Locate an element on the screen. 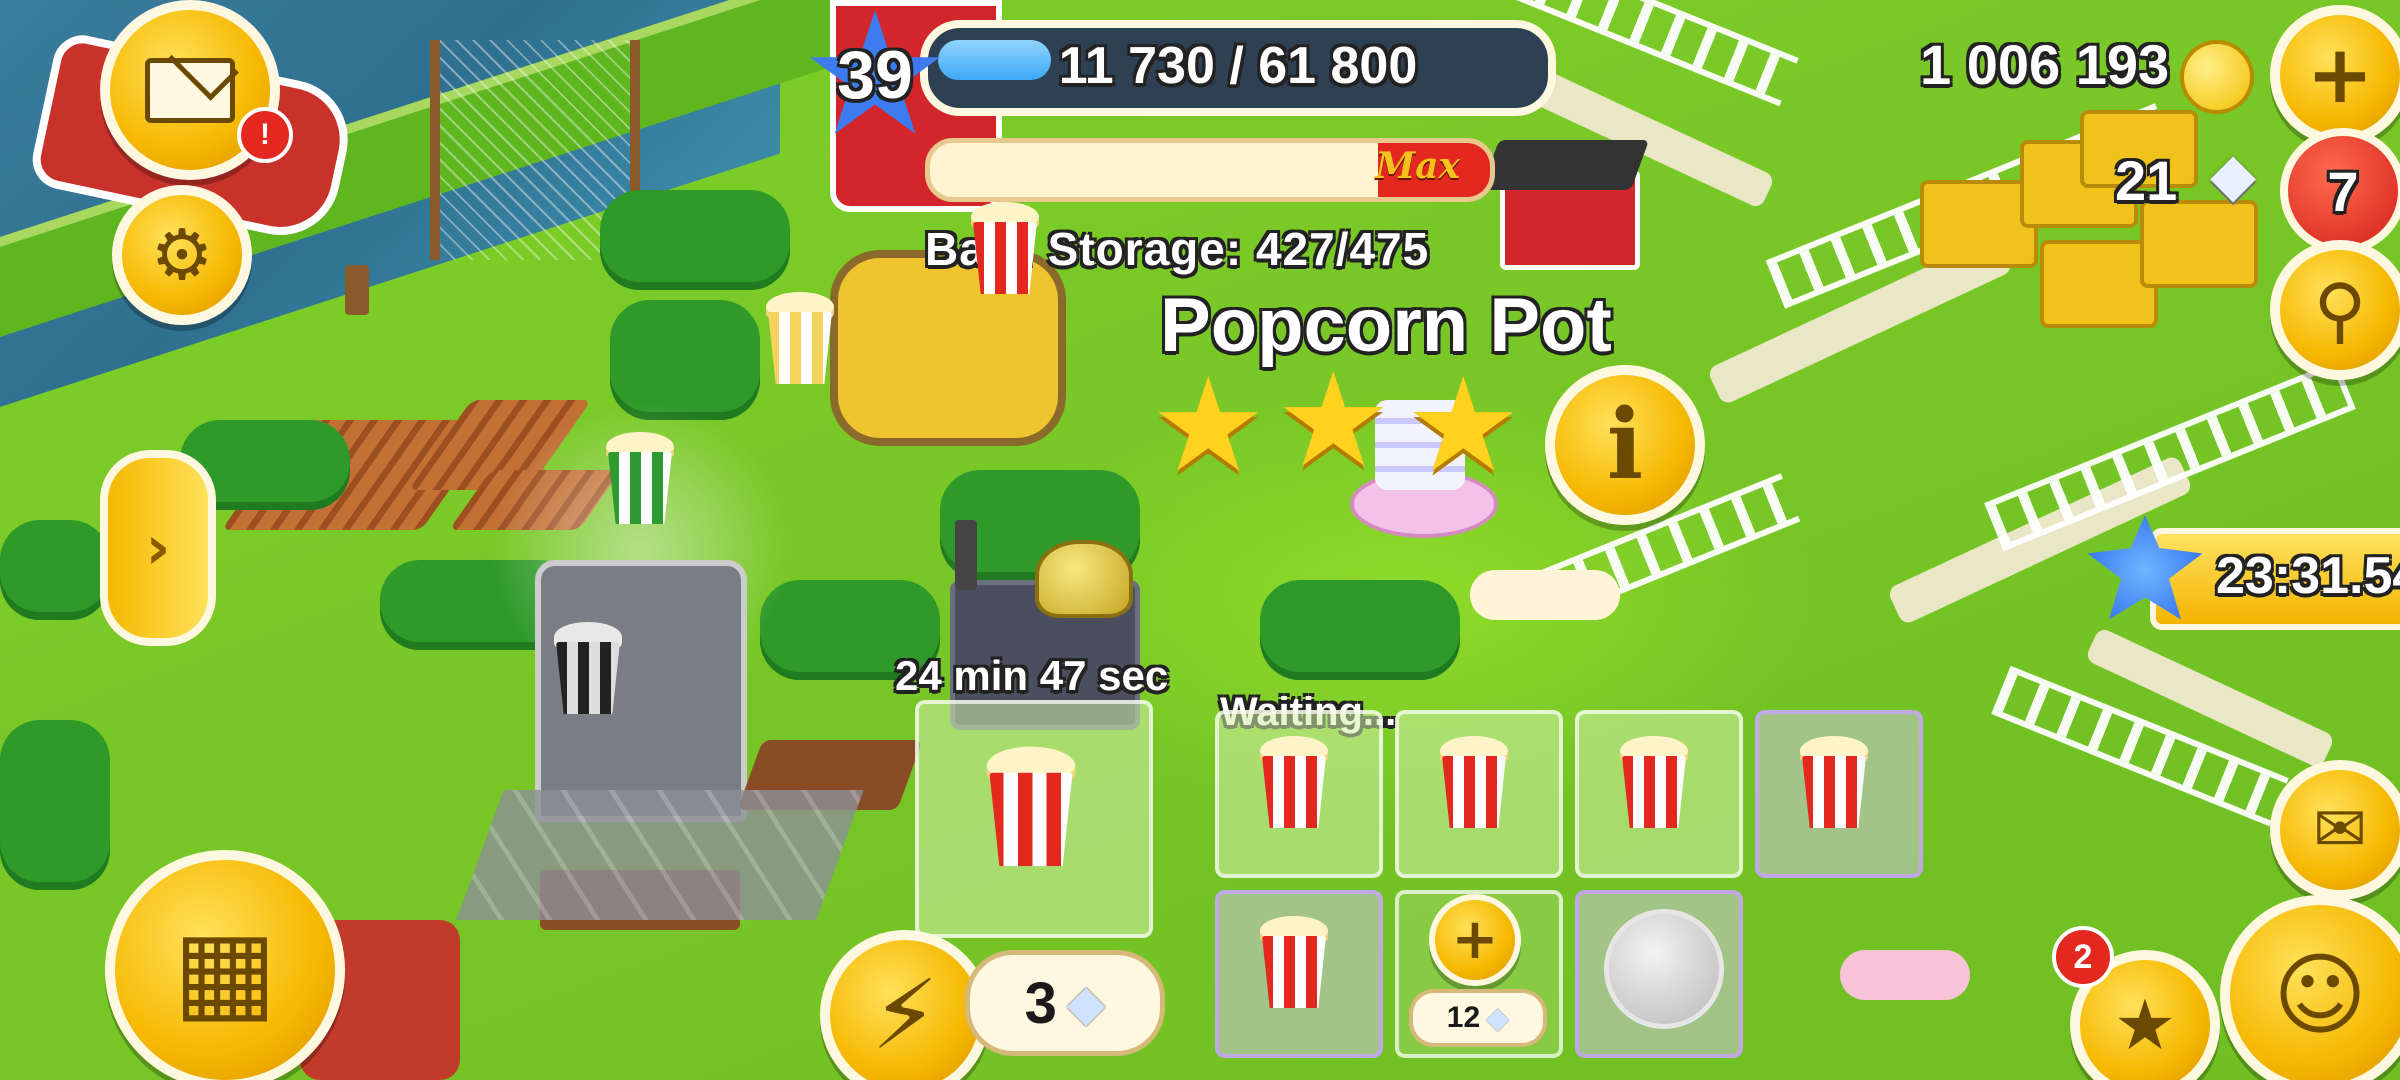 Image resolution: width=2400 pixels, height=1080 pixels. magnifier-icon: ⚲ is located at coordinates (2340, 310).